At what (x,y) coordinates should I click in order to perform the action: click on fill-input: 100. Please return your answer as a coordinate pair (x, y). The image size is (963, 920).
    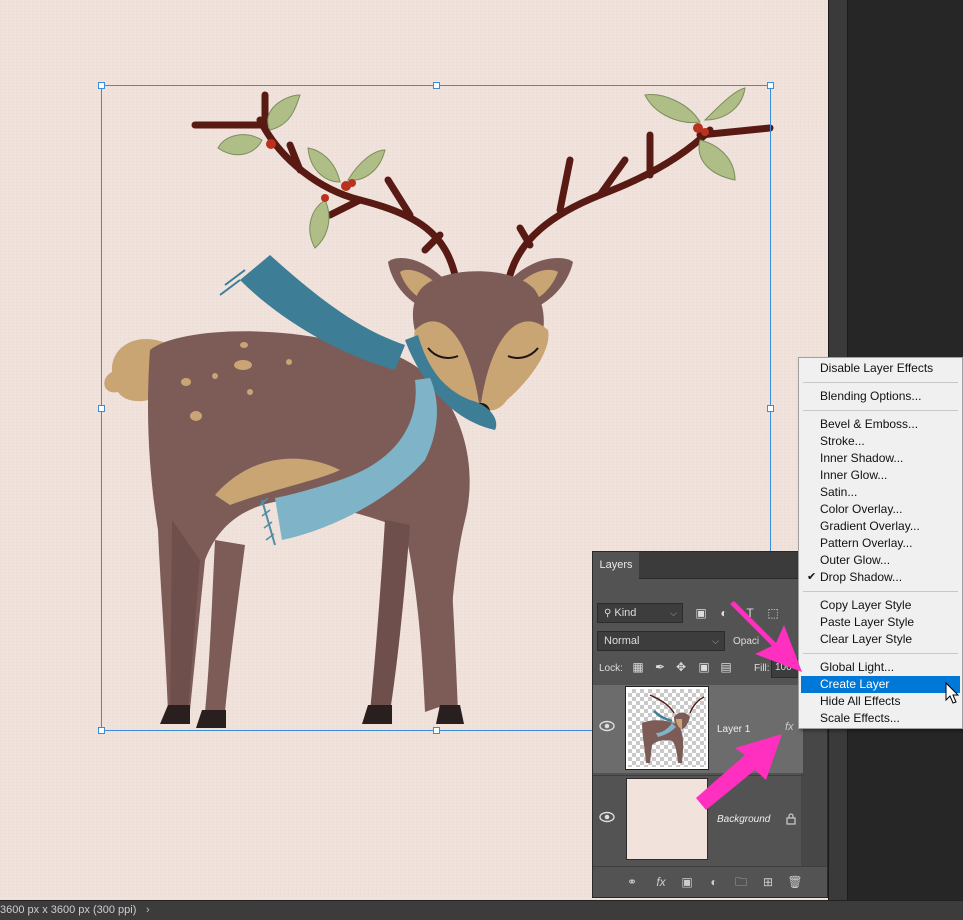
    Looking at the image, I should click on (786, 668).